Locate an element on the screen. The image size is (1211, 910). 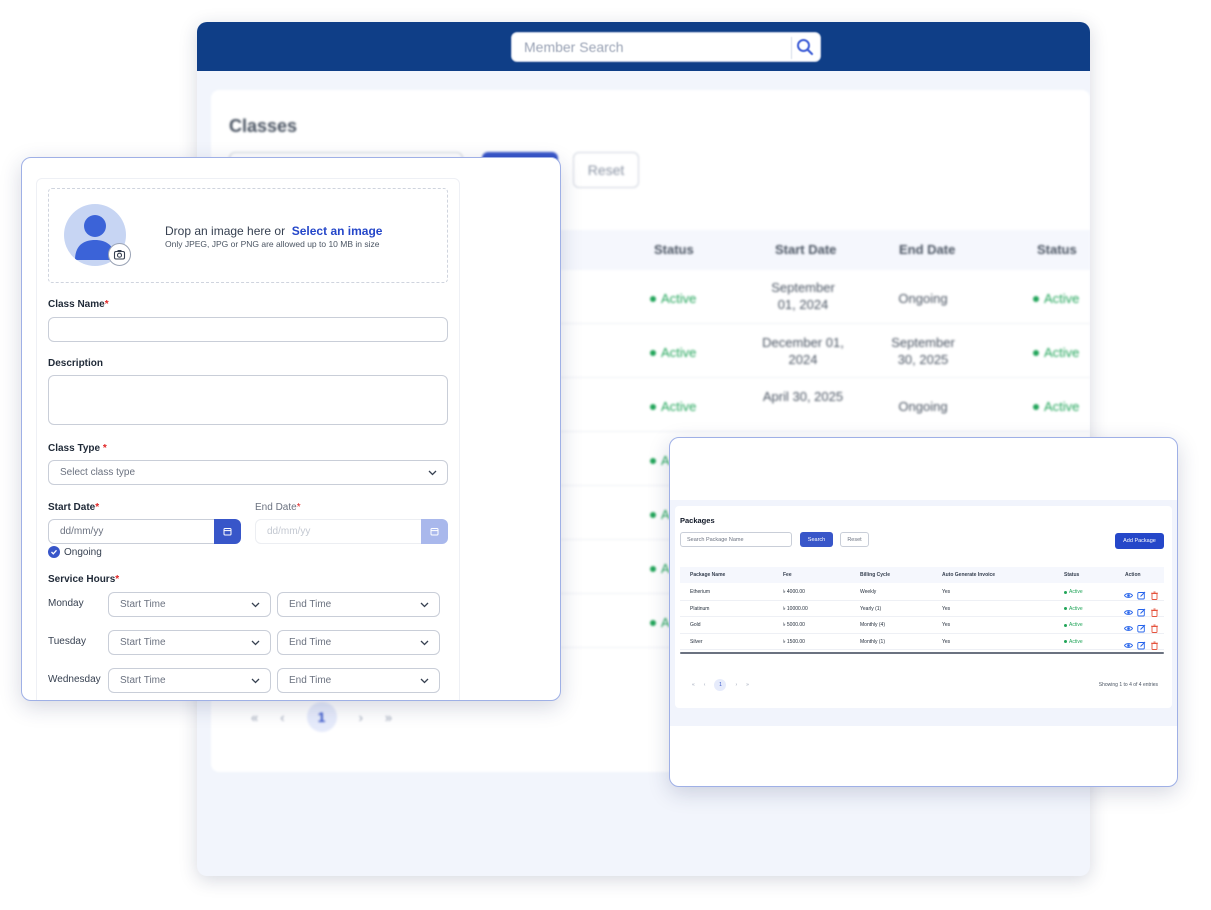
start-date-label: Start Date* is located at coordinates (74, 507).